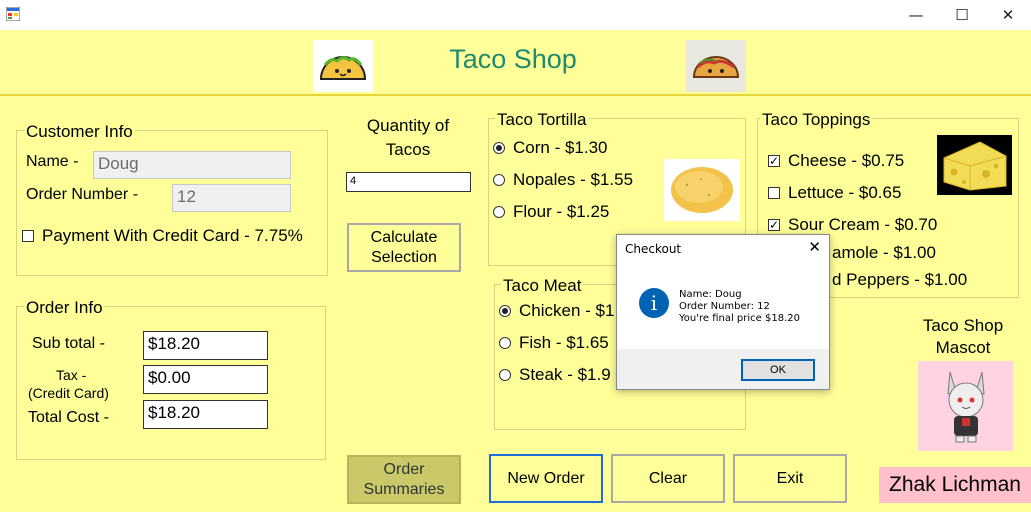  Describe the element at coordinates (546, 478) in the screenshot. I see `new-order-button: New Order` at that location.